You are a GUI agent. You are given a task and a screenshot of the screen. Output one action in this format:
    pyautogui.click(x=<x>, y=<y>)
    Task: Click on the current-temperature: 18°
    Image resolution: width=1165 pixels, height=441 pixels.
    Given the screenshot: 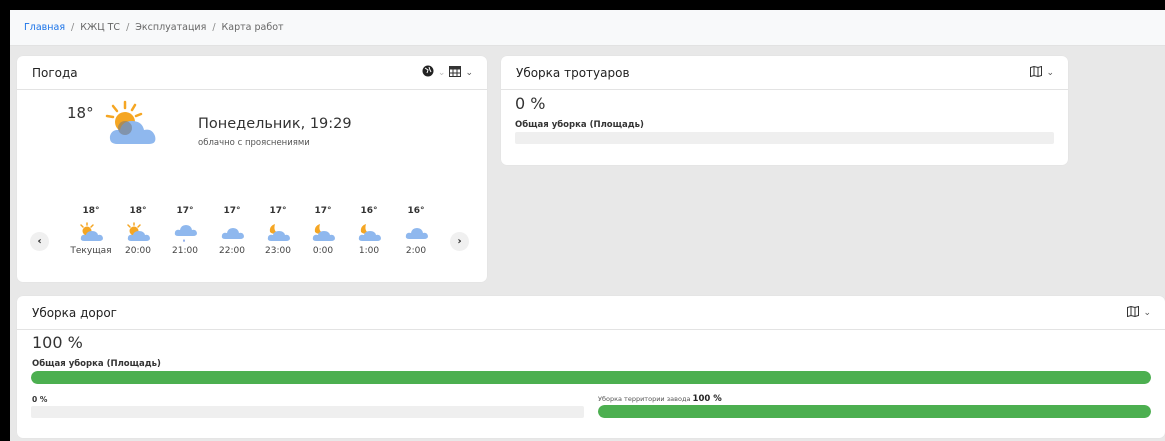 What is the action you would take?
    pyautogui.click(x=80, y=113)
    